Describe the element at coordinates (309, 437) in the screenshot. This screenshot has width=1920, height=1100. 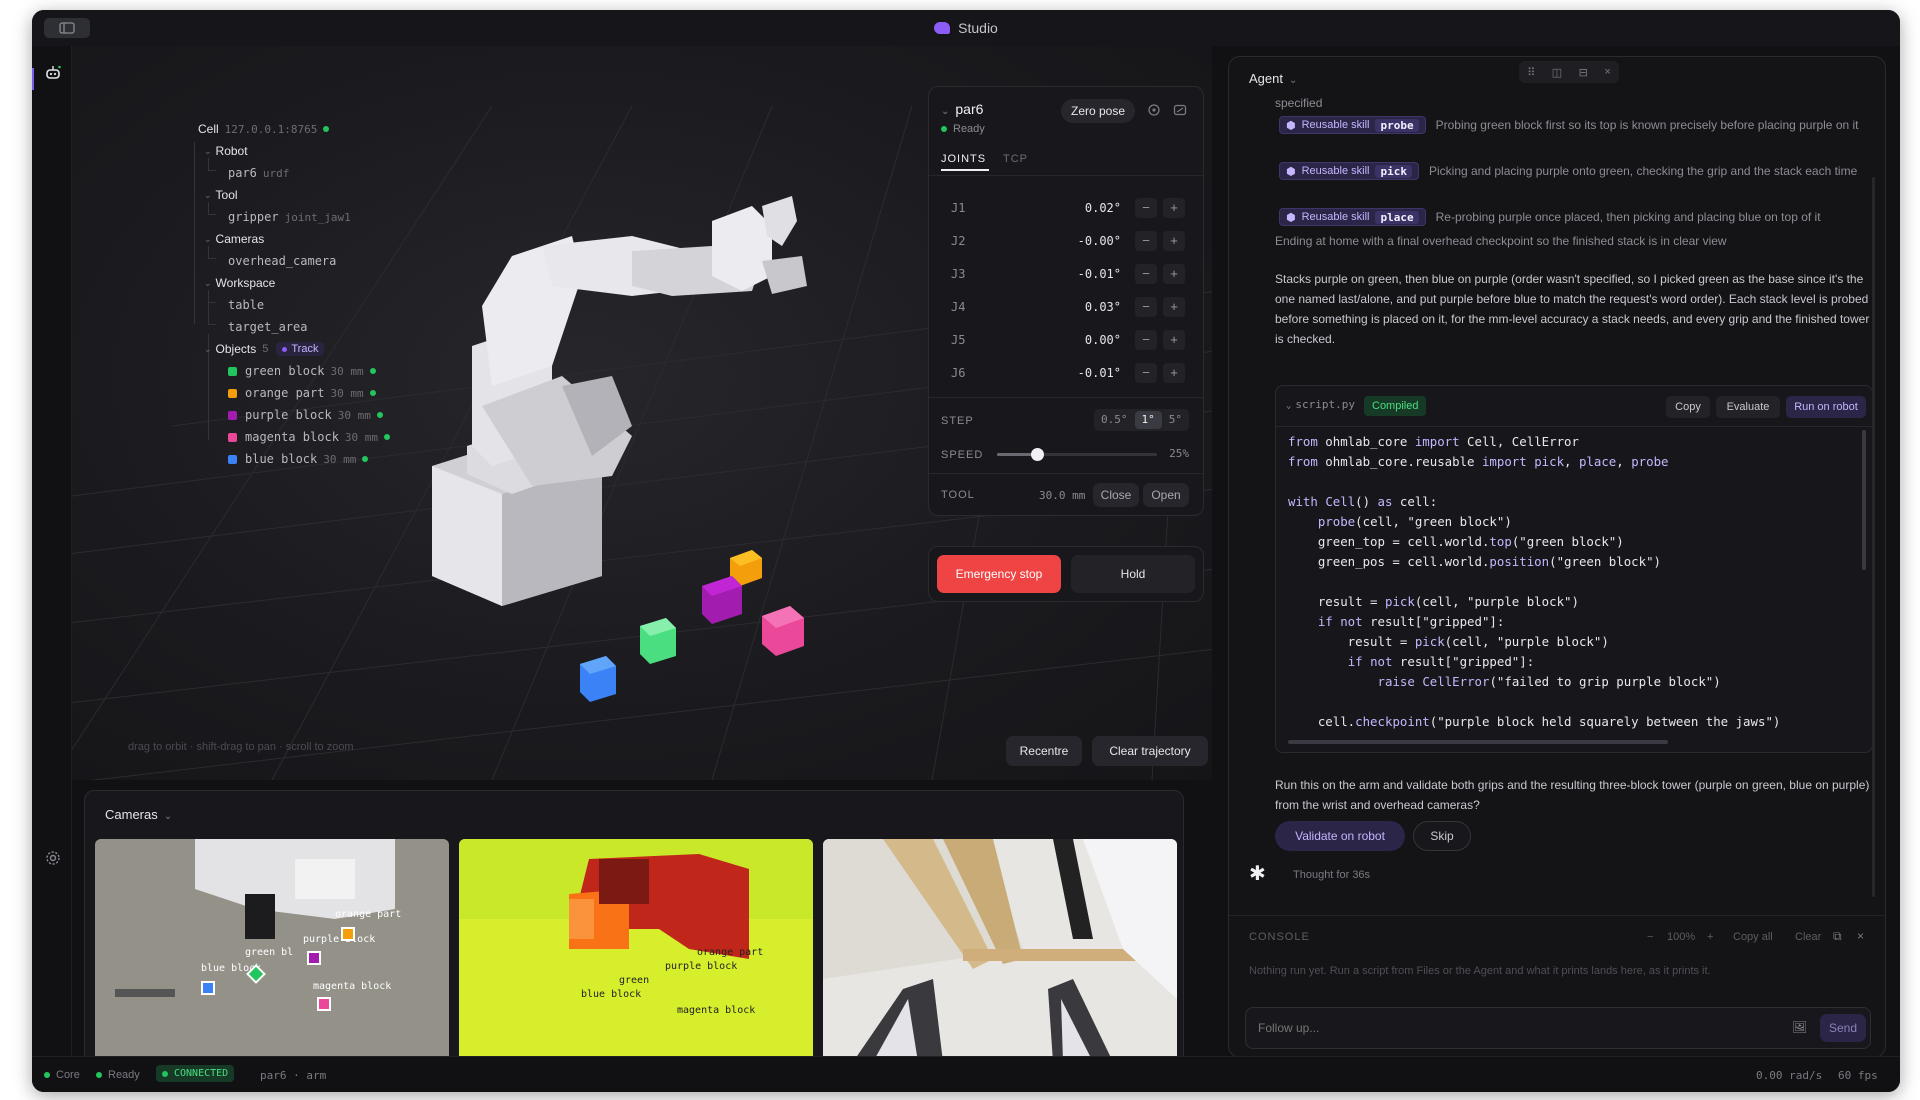
I see `tree-object-row: magenta block 30 mm` at that location.